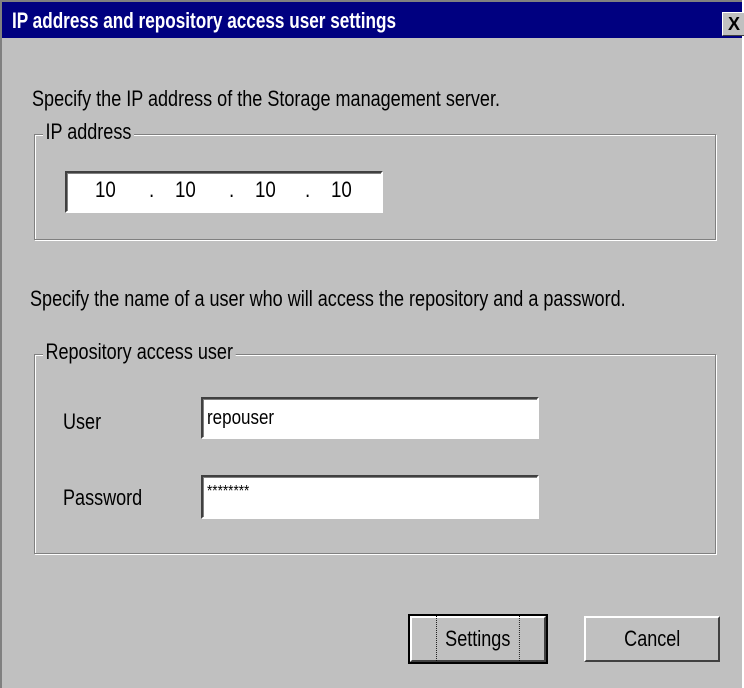 The image size is (744, 688). What do you see at coordinates (105, 190) in the screenshot?
I see `ip-octet-1: 10` at bounding box center [105, 190].